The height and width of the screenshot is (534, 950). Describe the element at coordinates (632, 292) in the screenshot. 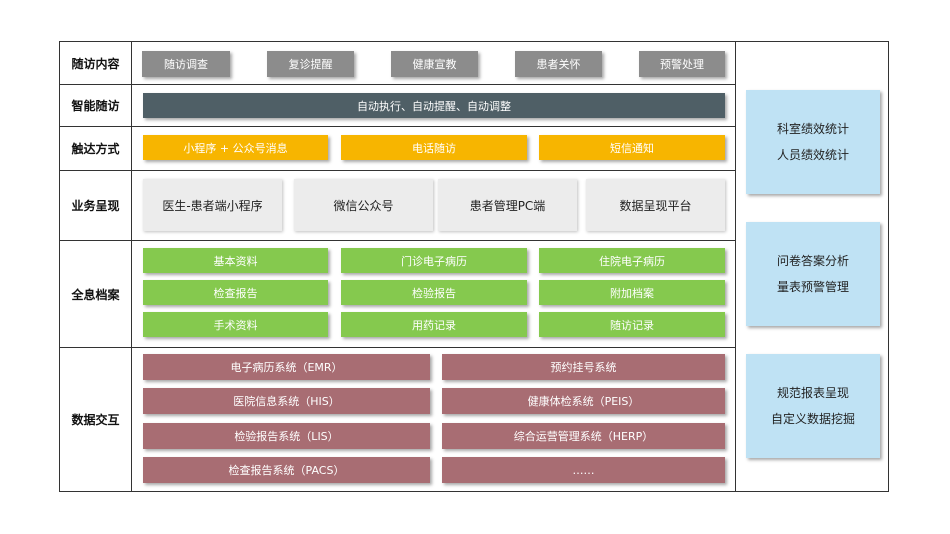

I see `archive-box: 附加档案` at that location.